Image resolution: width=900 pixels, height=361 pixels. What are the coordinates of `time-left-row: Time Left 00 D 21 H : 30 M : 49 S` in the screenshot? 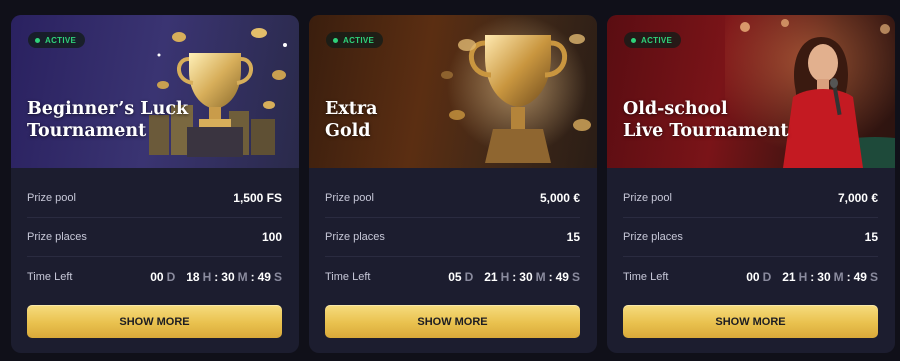 It's located at (750, 276).